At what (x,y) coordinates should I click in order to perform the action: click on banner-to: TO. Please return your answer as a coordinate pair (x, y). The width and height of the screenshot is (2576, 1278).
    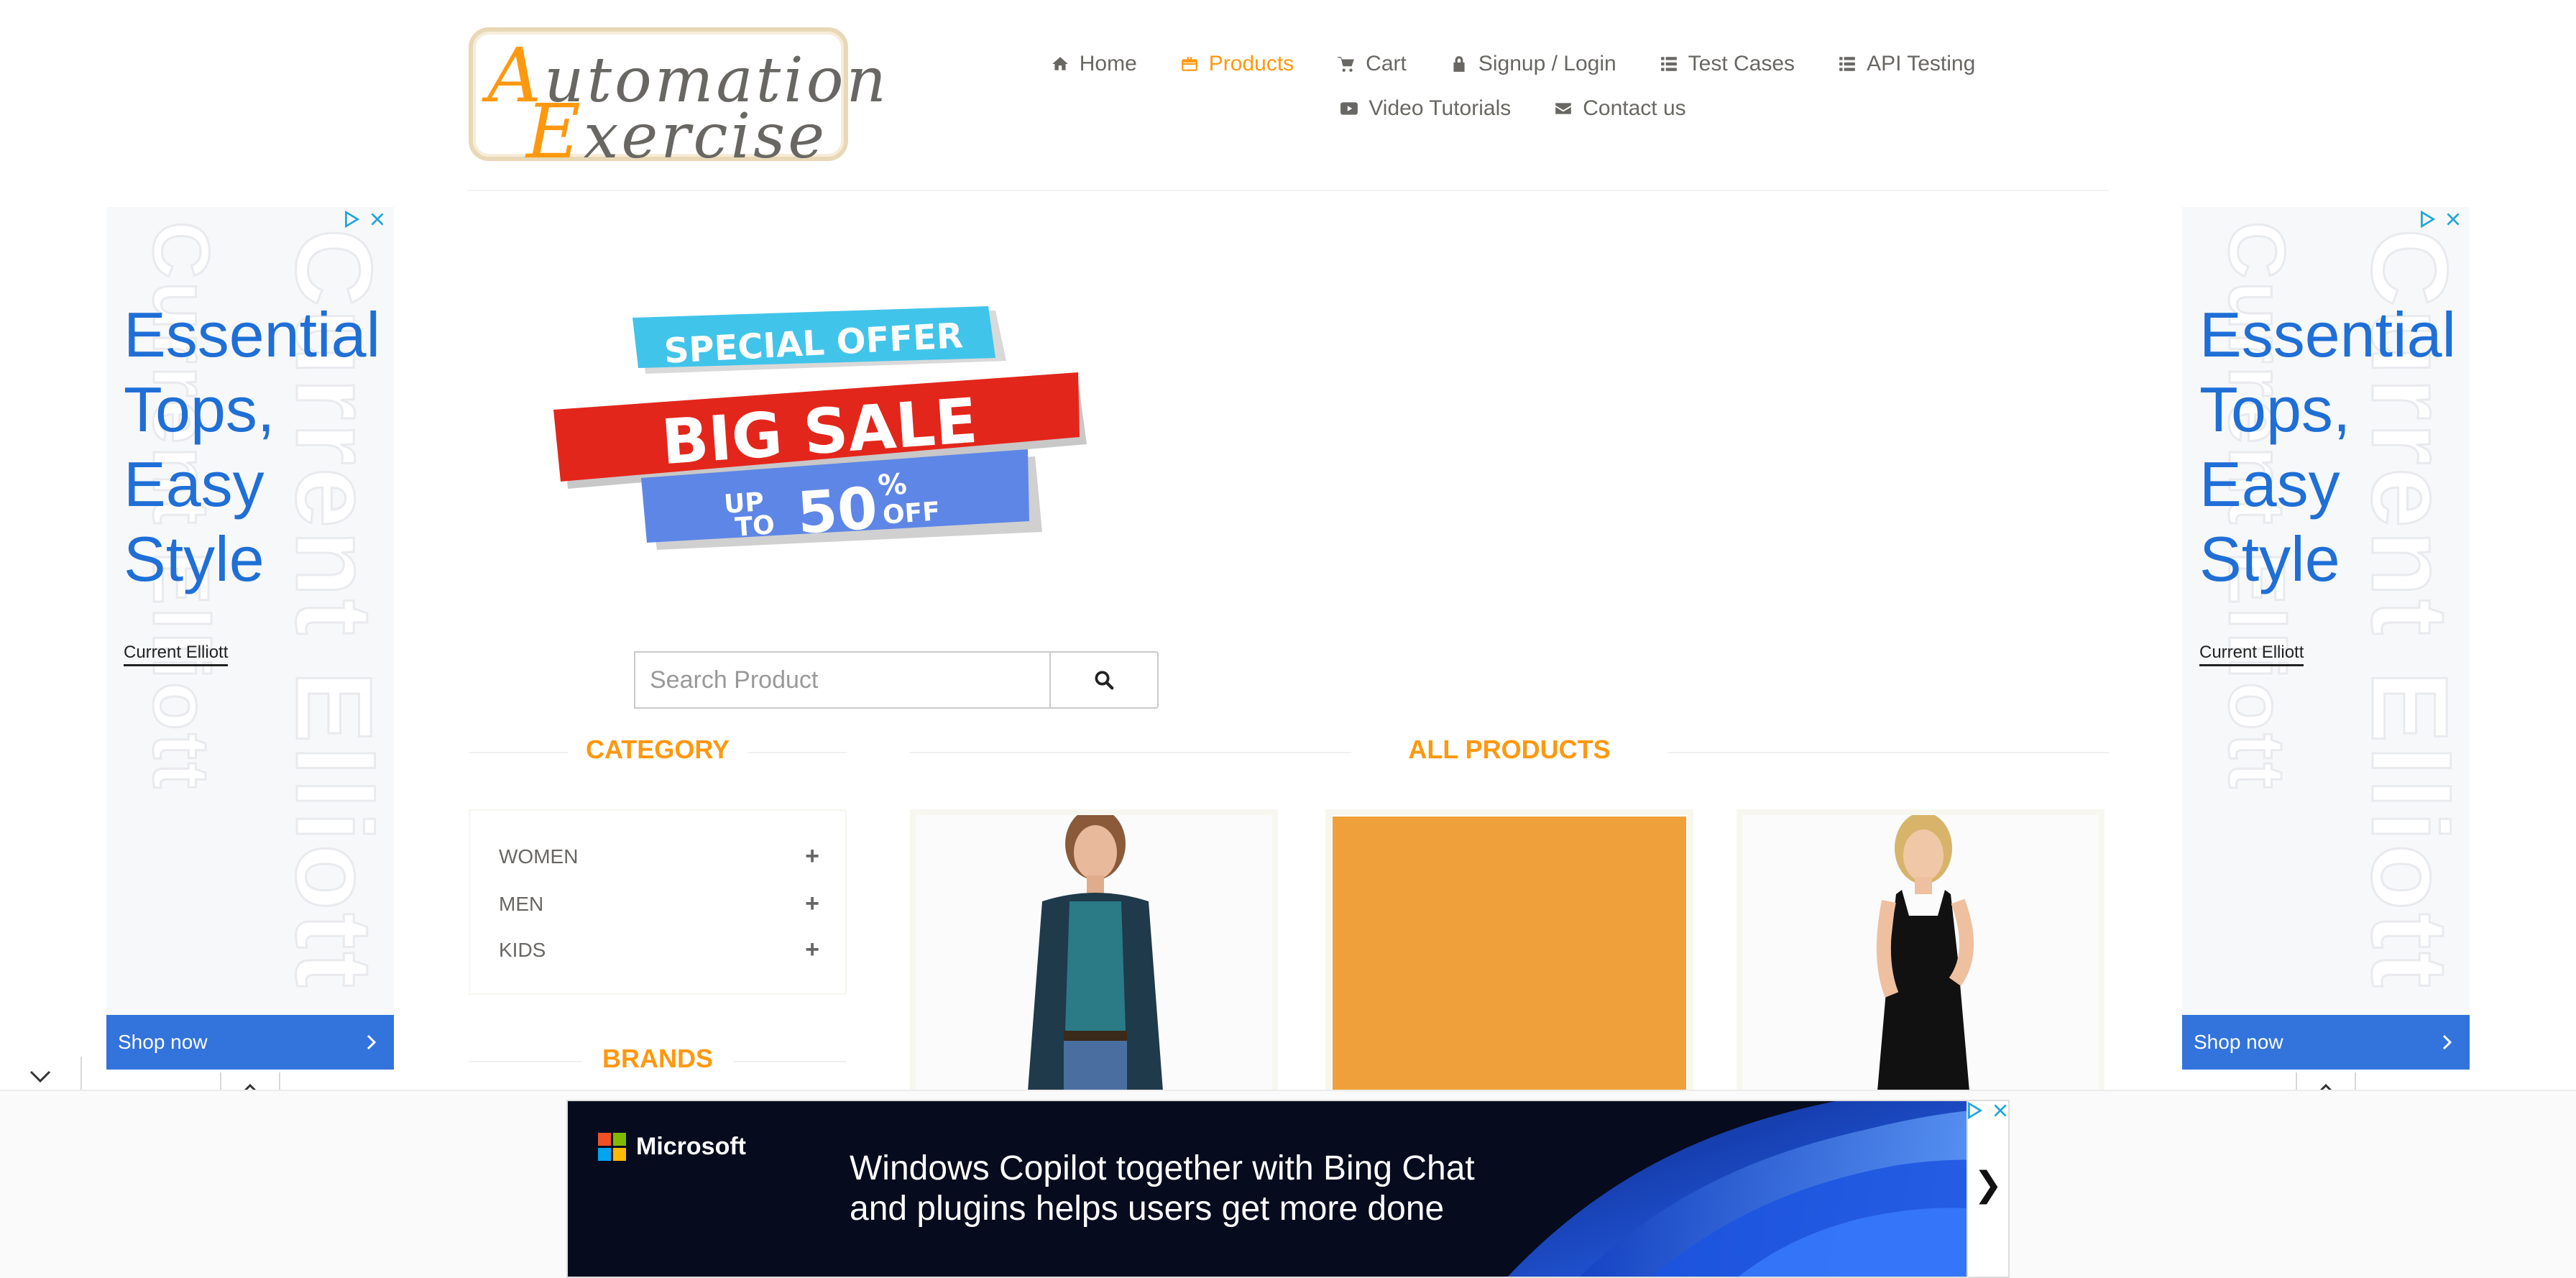
    Looking at the image, I should click on (755, 526).